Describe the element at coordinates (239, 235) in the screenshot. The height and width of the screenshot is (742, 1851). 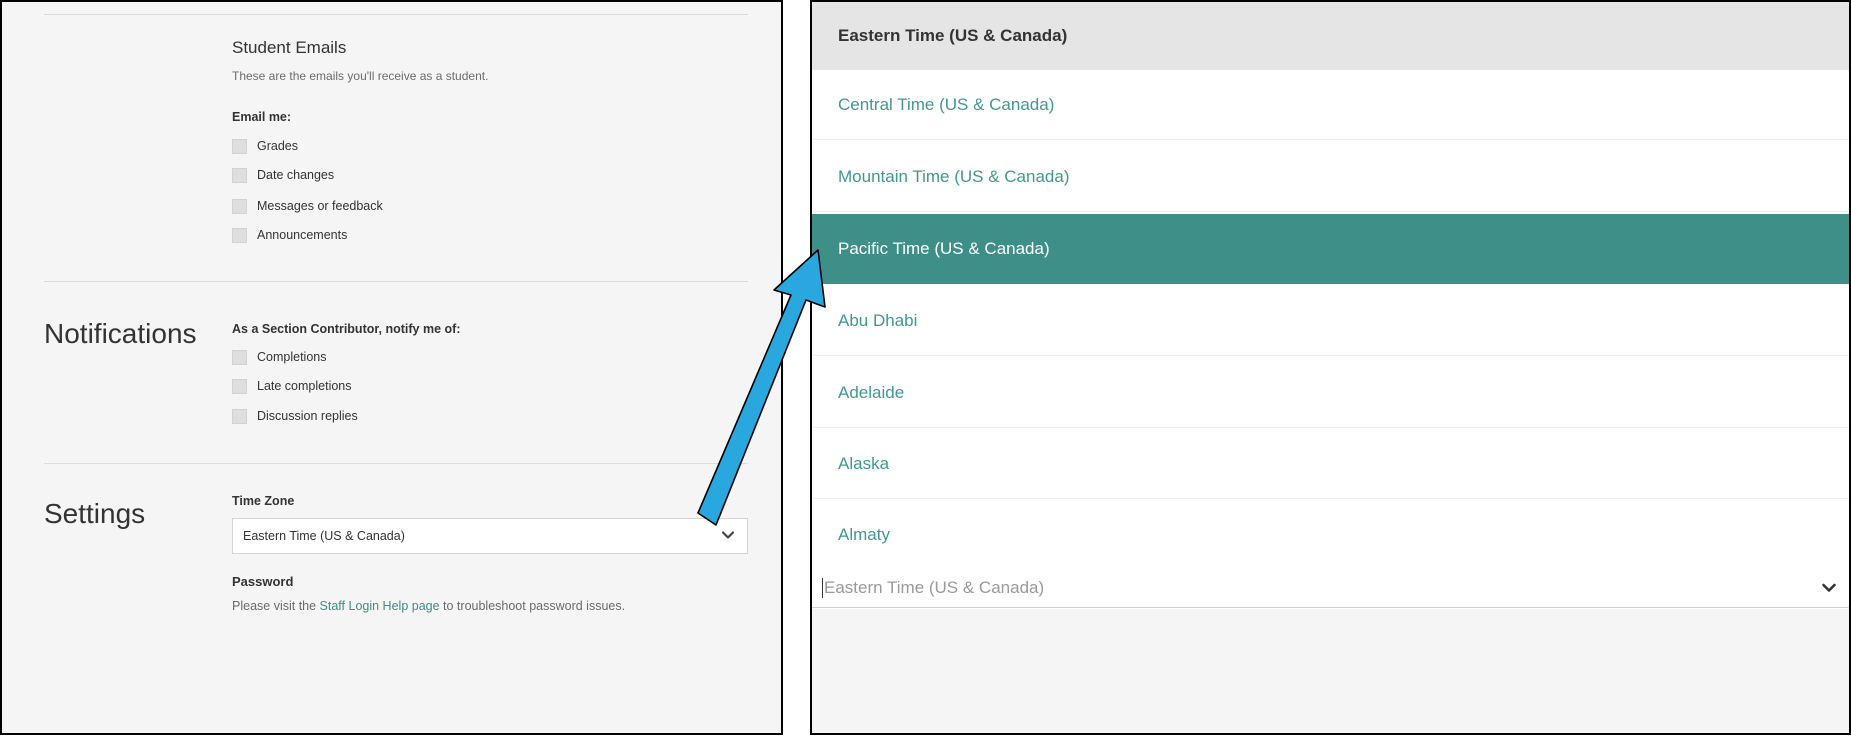
I see `announcements-checkbox` at that location.